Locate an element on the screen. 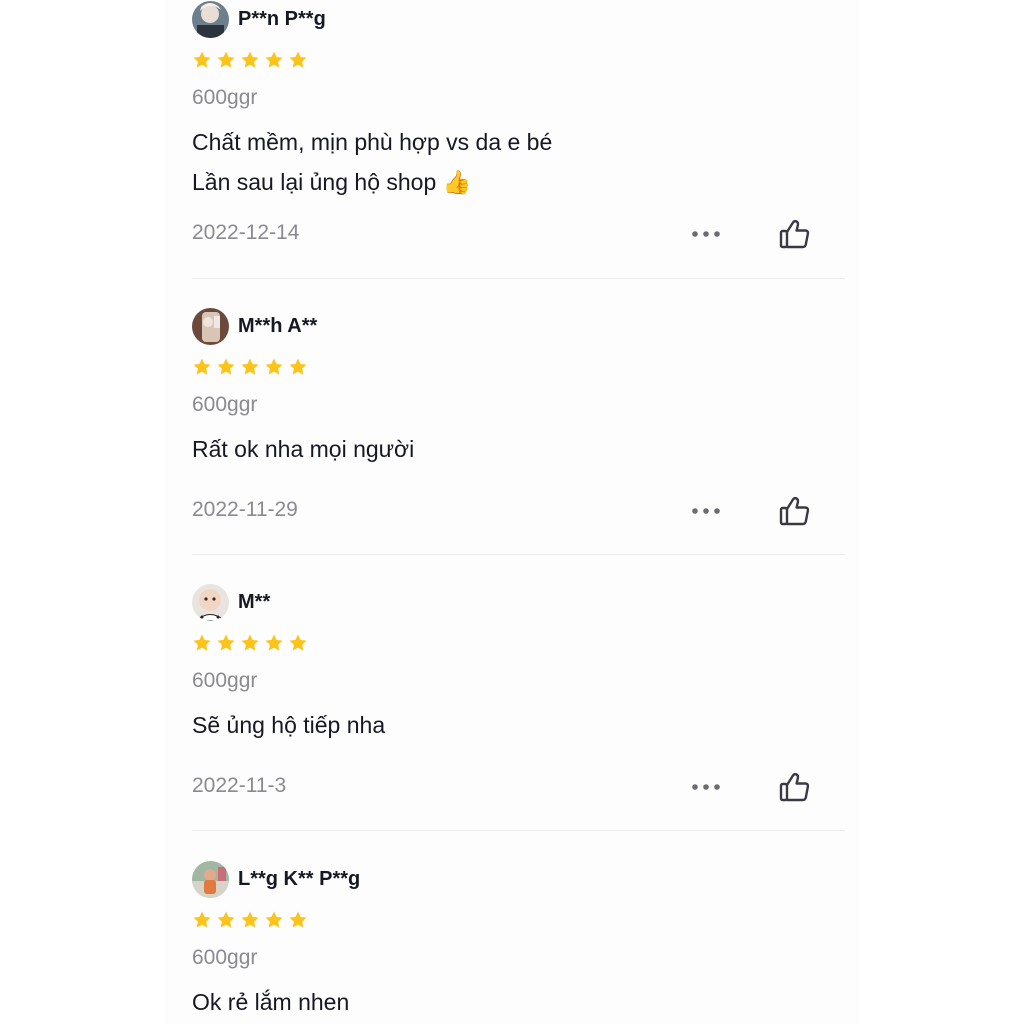 The width and height of the screenshot is (1024, 1024). review-header: M**h A** is located at coordinates (254, 326).